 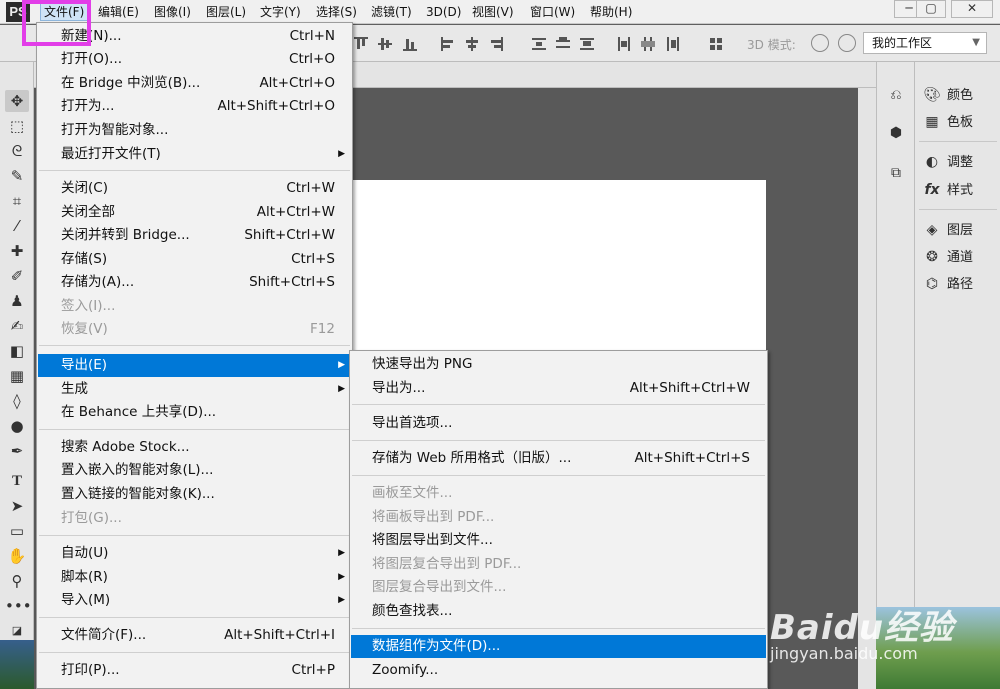 I want to click on layers-icon: ◈, so click(x=932, y=230).